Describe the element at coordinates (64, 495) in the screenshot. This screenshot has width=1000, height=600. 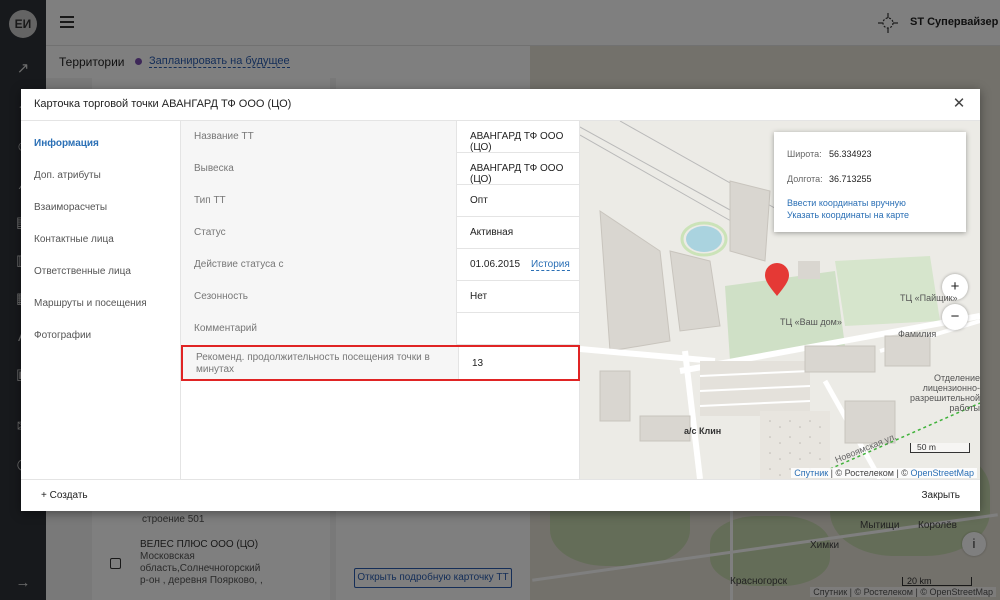
I see `create-button: + Создать` at that location.